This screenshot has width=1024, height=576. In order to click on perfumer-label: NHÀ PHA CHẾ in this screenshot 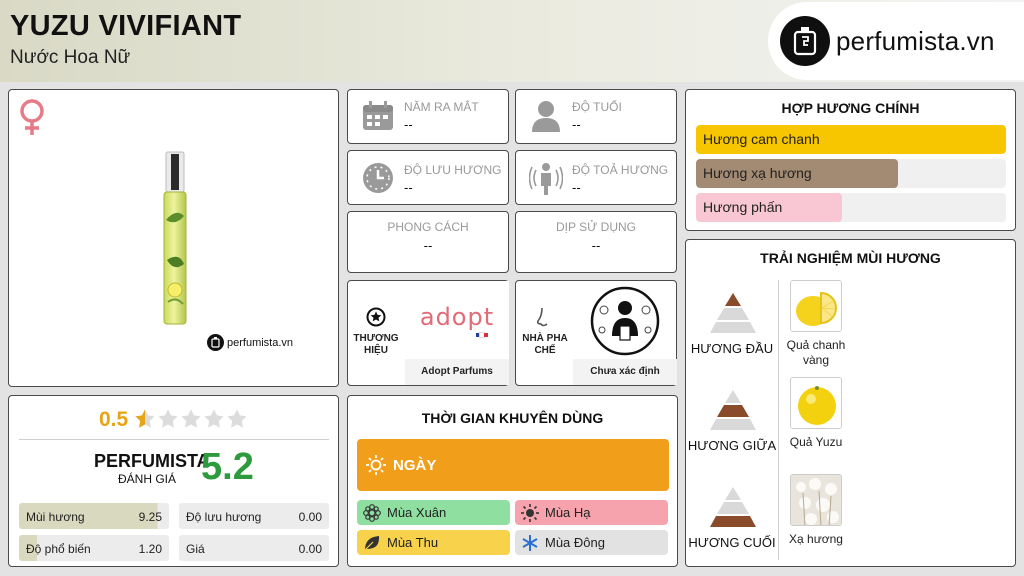, I will do `click(545, 344)`.